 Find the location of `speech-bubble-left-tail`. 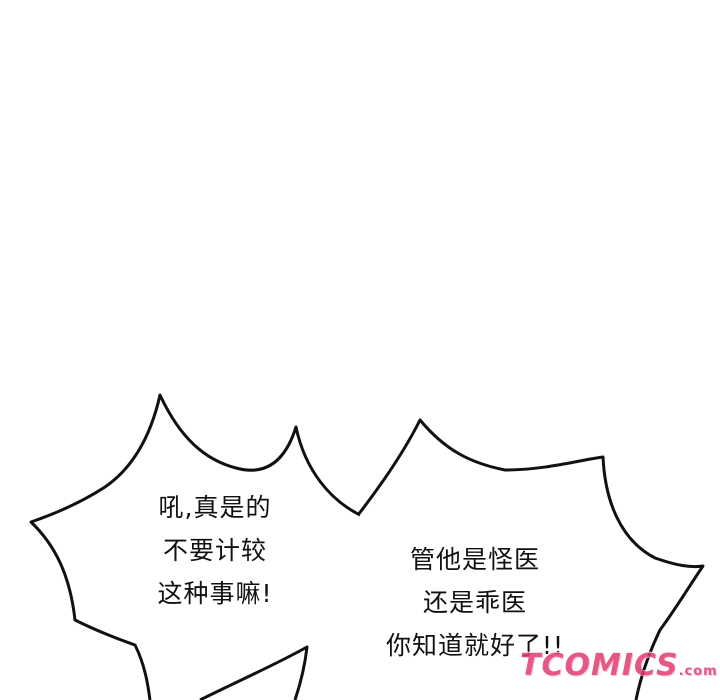

speech-bubble-left-tail is located at coordinates (254, 672).